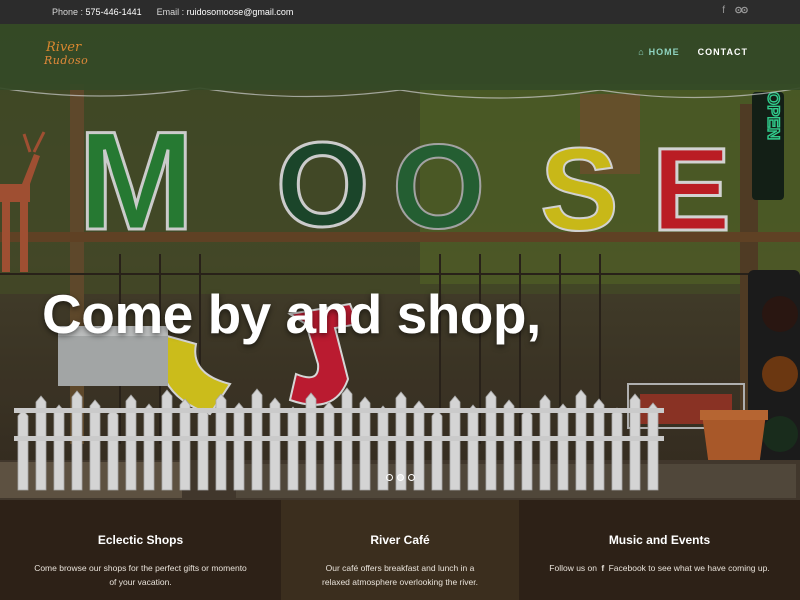  What do you see at coordinates (723, 52) in the screenshot?
I see `nav-contact: CONTACT` at bounding box center [723, 52].